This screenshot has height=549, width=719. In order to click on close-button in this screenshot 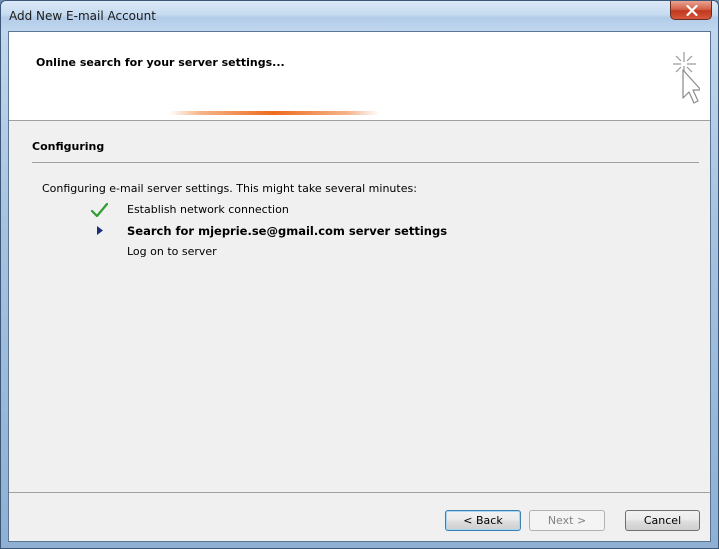, I will do `click(691, 10)`.